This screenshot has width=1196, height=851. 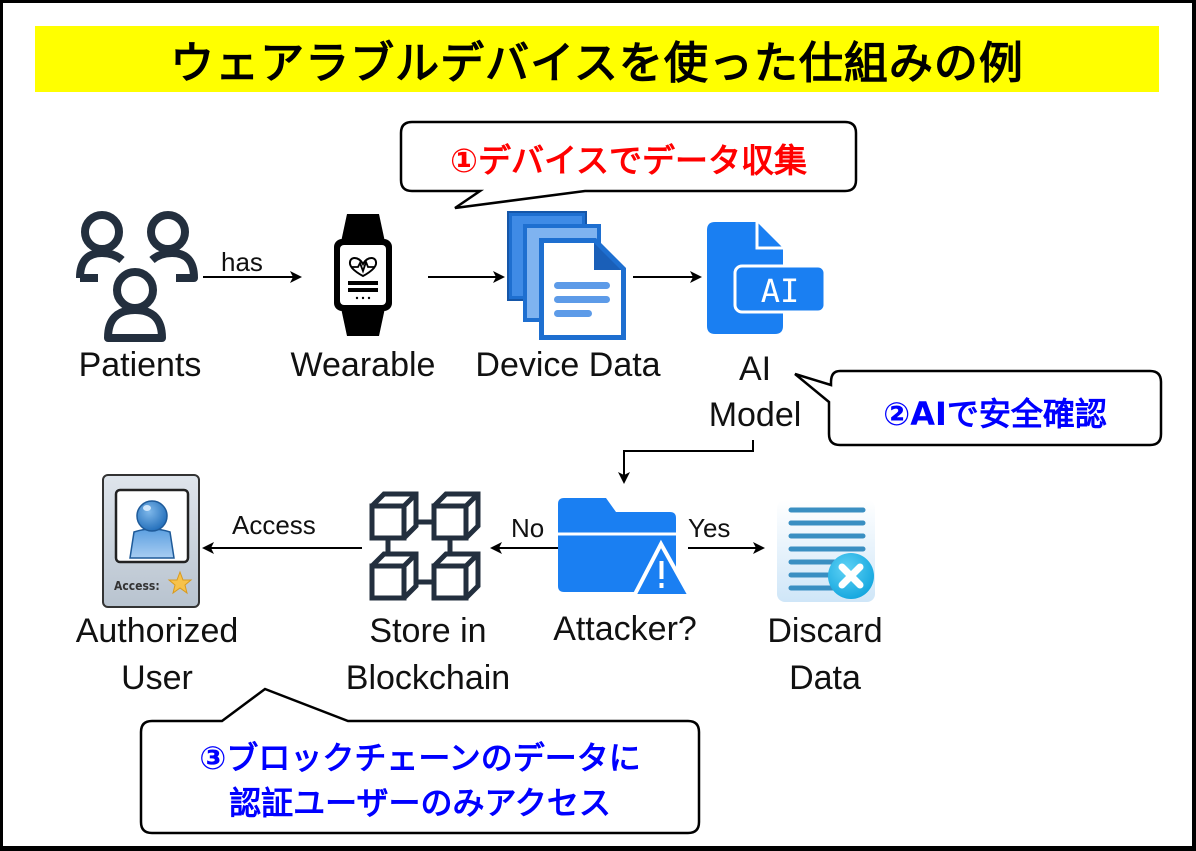 I want to click on callout-2-text: ②AIで安全確認, so click(x=995, y=414).